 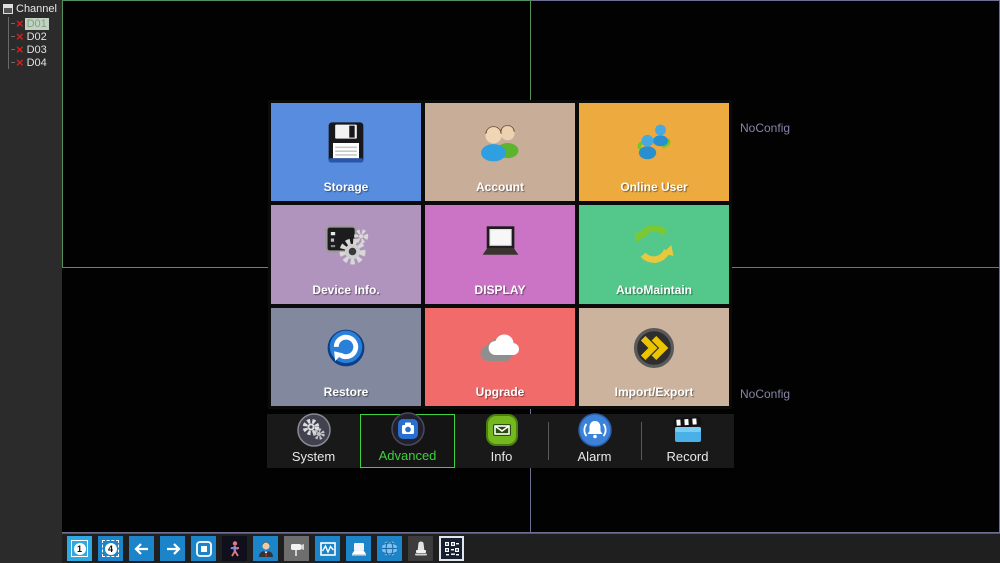 What do you see at coordinates (499, 347) in the screenshot?
I see `cloud-icon` at bounding box center [499, 347].